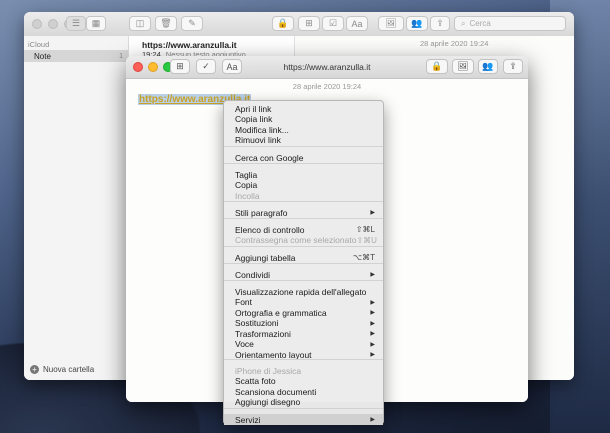  I want to click on menu-item-shortcut: ⌥⌘T, so click(363, 257).